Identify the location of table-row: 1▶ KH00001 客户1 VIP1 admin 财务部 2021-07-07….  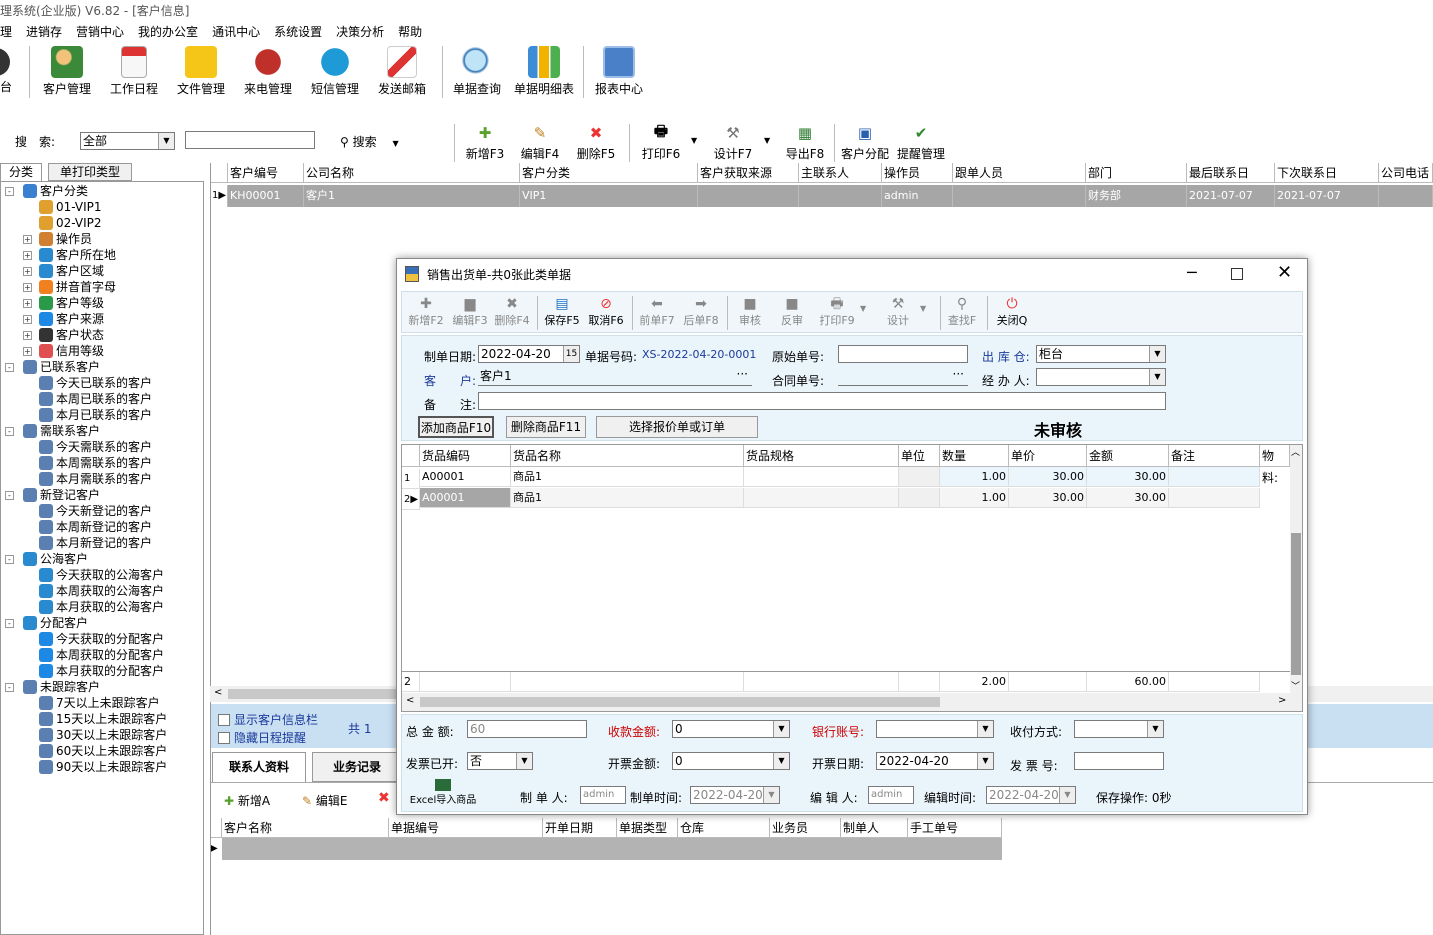
(821, 196).